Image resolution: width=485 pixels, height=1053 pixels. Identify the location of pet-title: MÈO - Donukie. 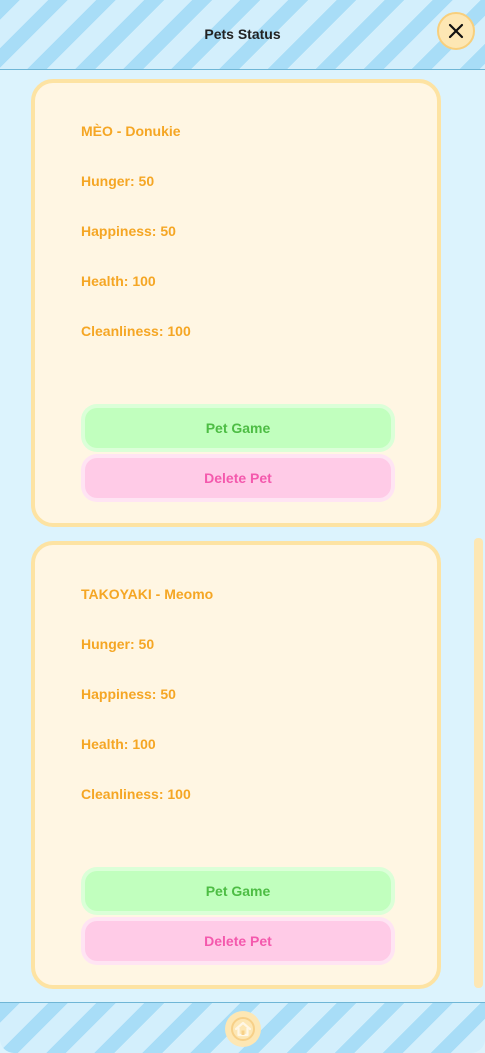
(131, 131).